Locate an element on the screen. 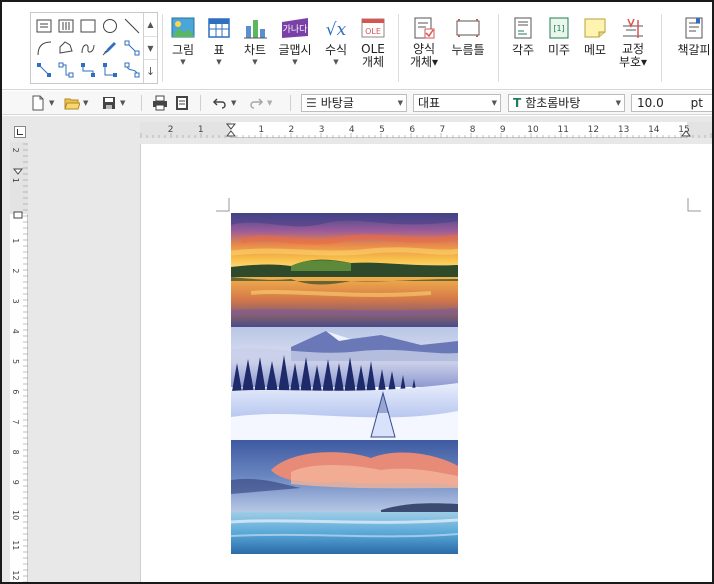  vertical-textbox-icon is located at coordinates (66, 26).